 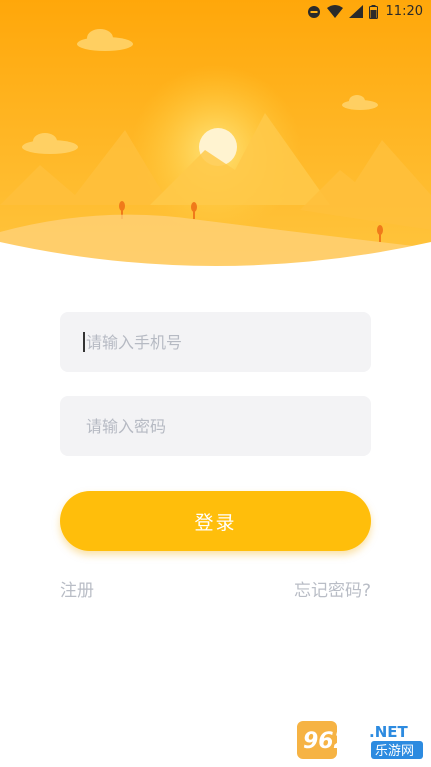 I want to click on status-bar: 11:20, so click(x=215, y=12).